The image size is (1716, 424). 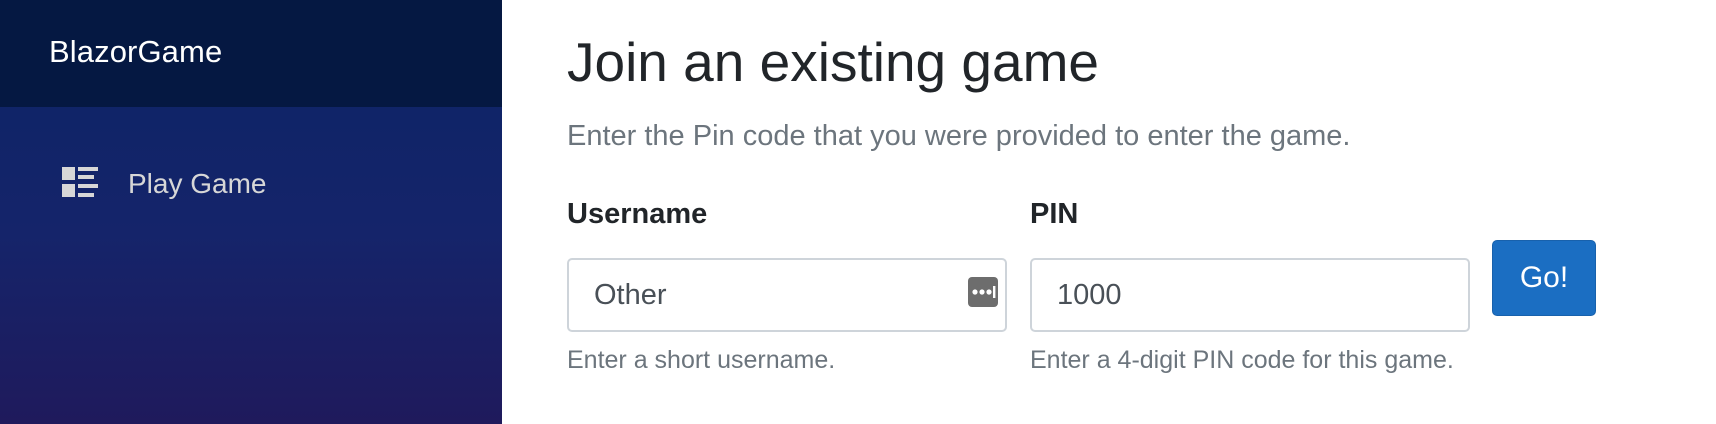 I want to click on brand-title: BlazorGame, so click(x=135, y=52).